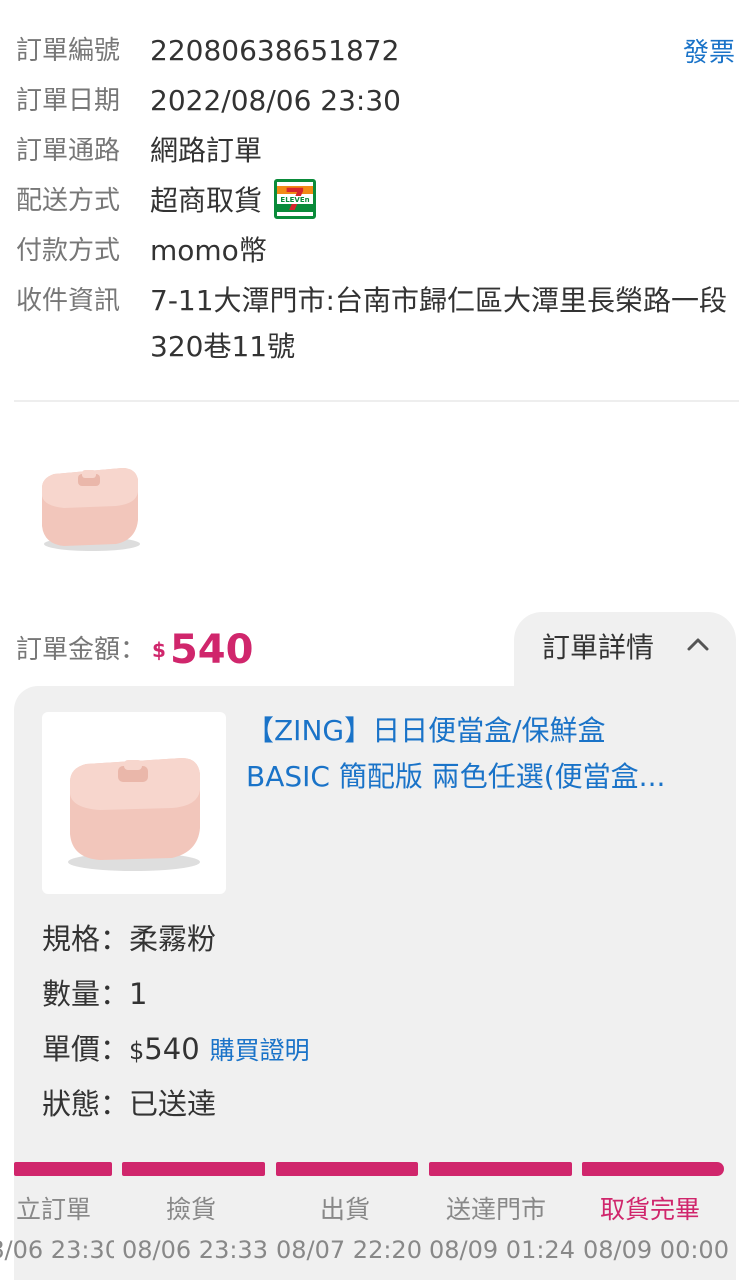 This screenshot has width=753, height=1280. Describe the element at coordinates (195, 1250) in the screenshot. I see `step-time: 08/06 23:33` at that location.